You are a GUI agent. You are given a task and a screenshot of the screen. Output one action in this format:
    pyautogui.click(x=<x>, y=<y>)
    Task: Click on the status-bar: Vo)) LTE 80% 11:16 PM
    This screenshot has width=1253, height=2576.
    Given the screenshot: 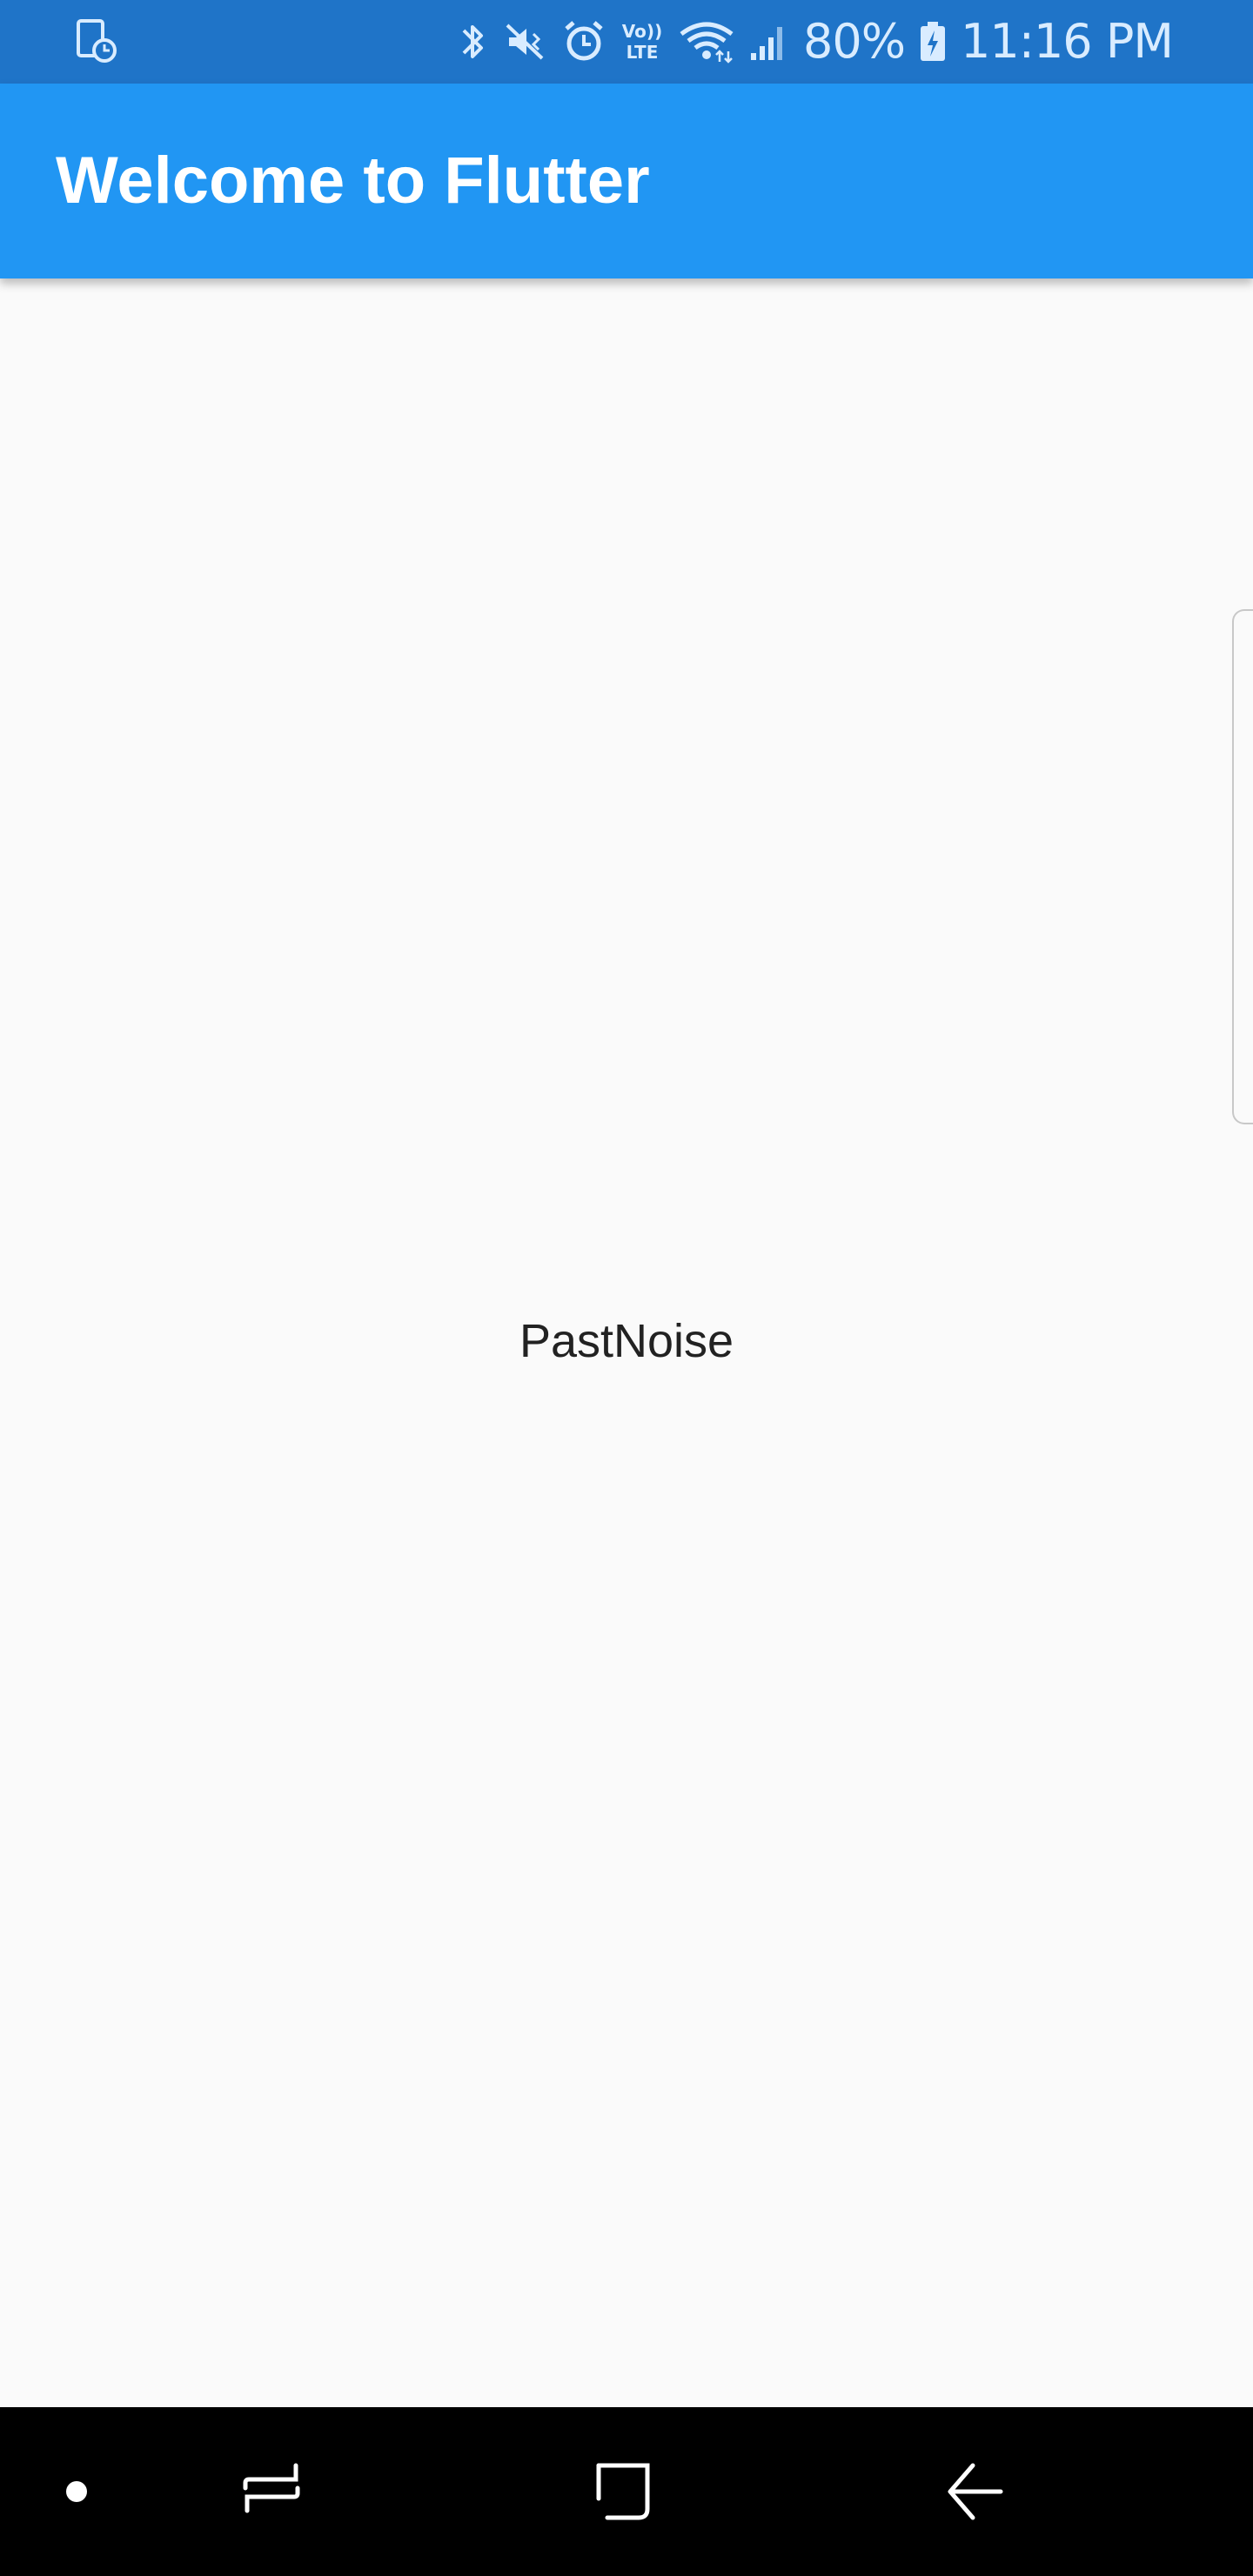 What is the action you would take?
    pyautogui.click(x=626, y=42)
    